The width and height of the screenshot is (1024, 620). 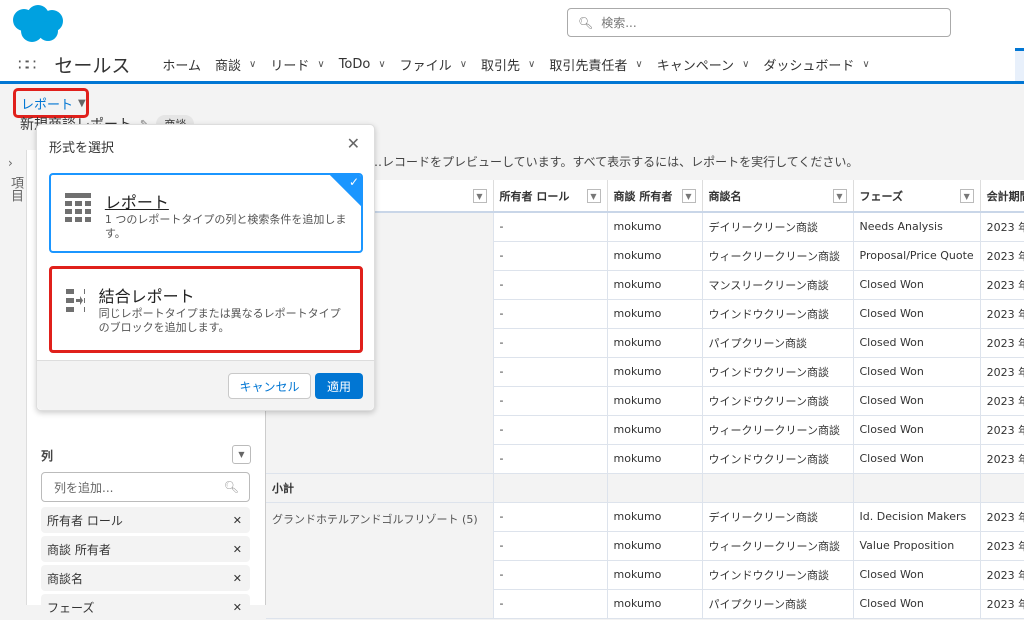 I want to click on nav-tab: ファイル ∨, so click(x=433, y=64).